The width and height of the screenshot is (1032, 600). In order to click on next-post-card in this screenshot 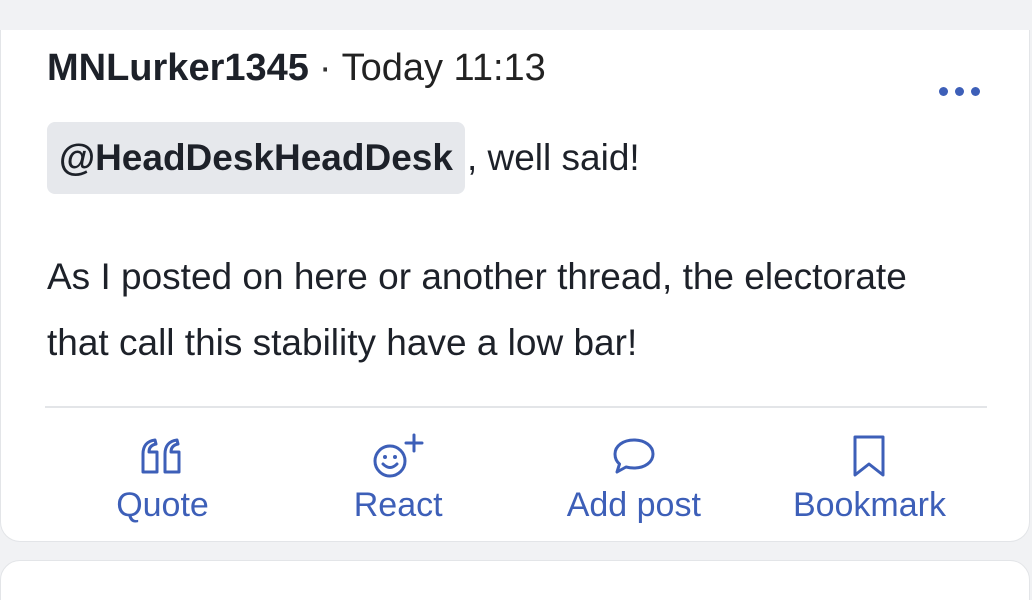, I will do `click(515, 580)`.